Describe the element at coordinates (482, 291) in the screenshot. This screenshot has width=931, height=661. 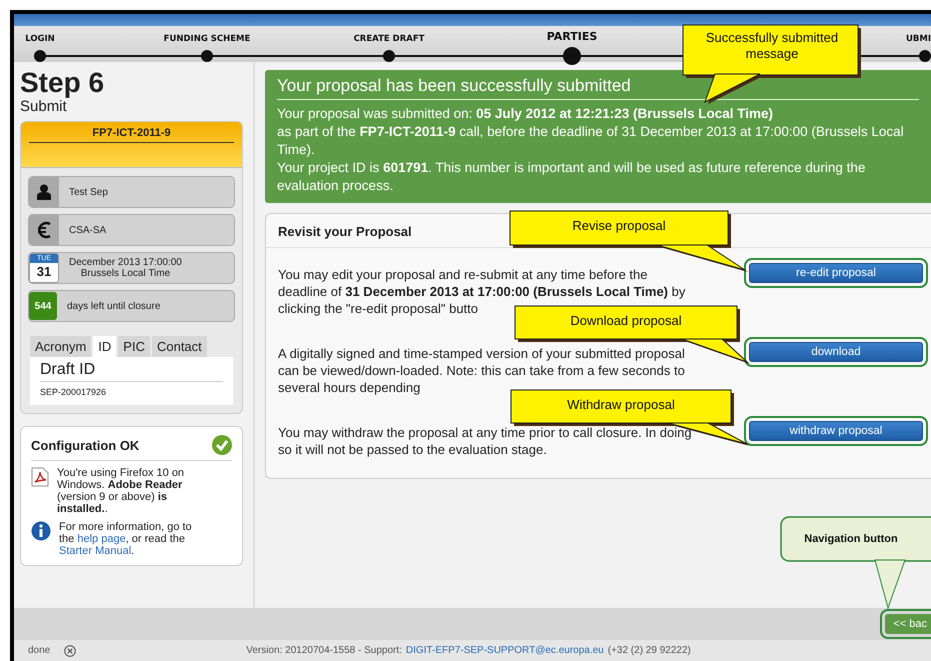
I see `row-text: You may edit your proposal and re-submit at any time before the deadline of 31 December 2013 at 17:00:00 (Brussels Local Time) by clicking the "re-edit proposal" butto` at that location.